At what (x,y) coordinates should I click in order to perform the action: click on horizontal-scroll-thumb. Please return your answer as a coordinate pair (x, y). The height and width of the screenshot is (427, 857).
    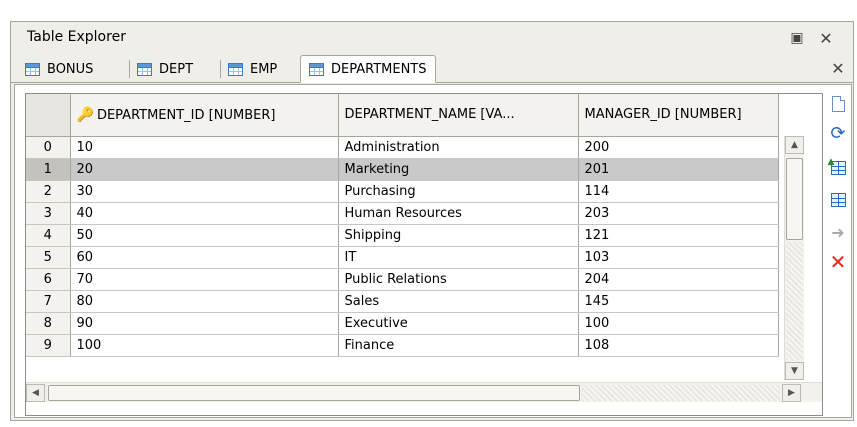
    Looking at the image, I should click on (314, 393).